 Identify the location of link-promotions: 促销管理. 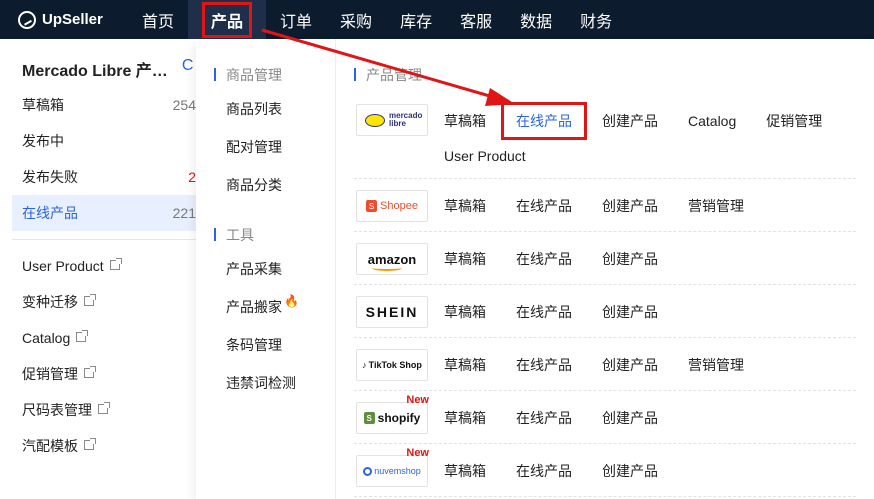
(794, 121).